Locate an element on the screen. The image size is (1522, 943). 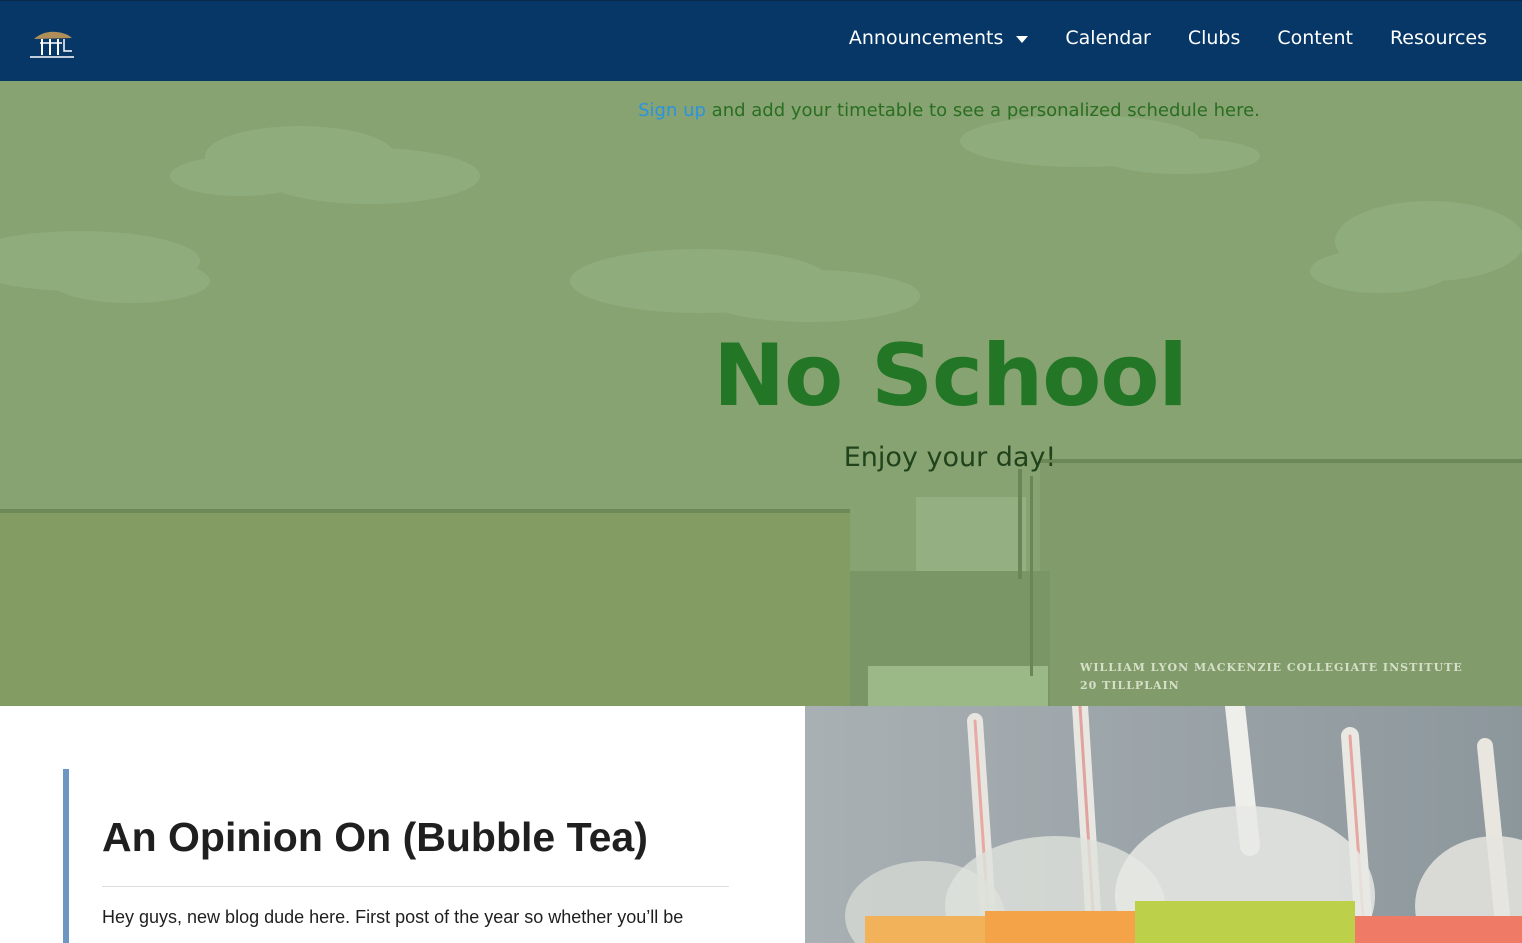
nav-item-content: Content is located at coordinates (1315, 38).